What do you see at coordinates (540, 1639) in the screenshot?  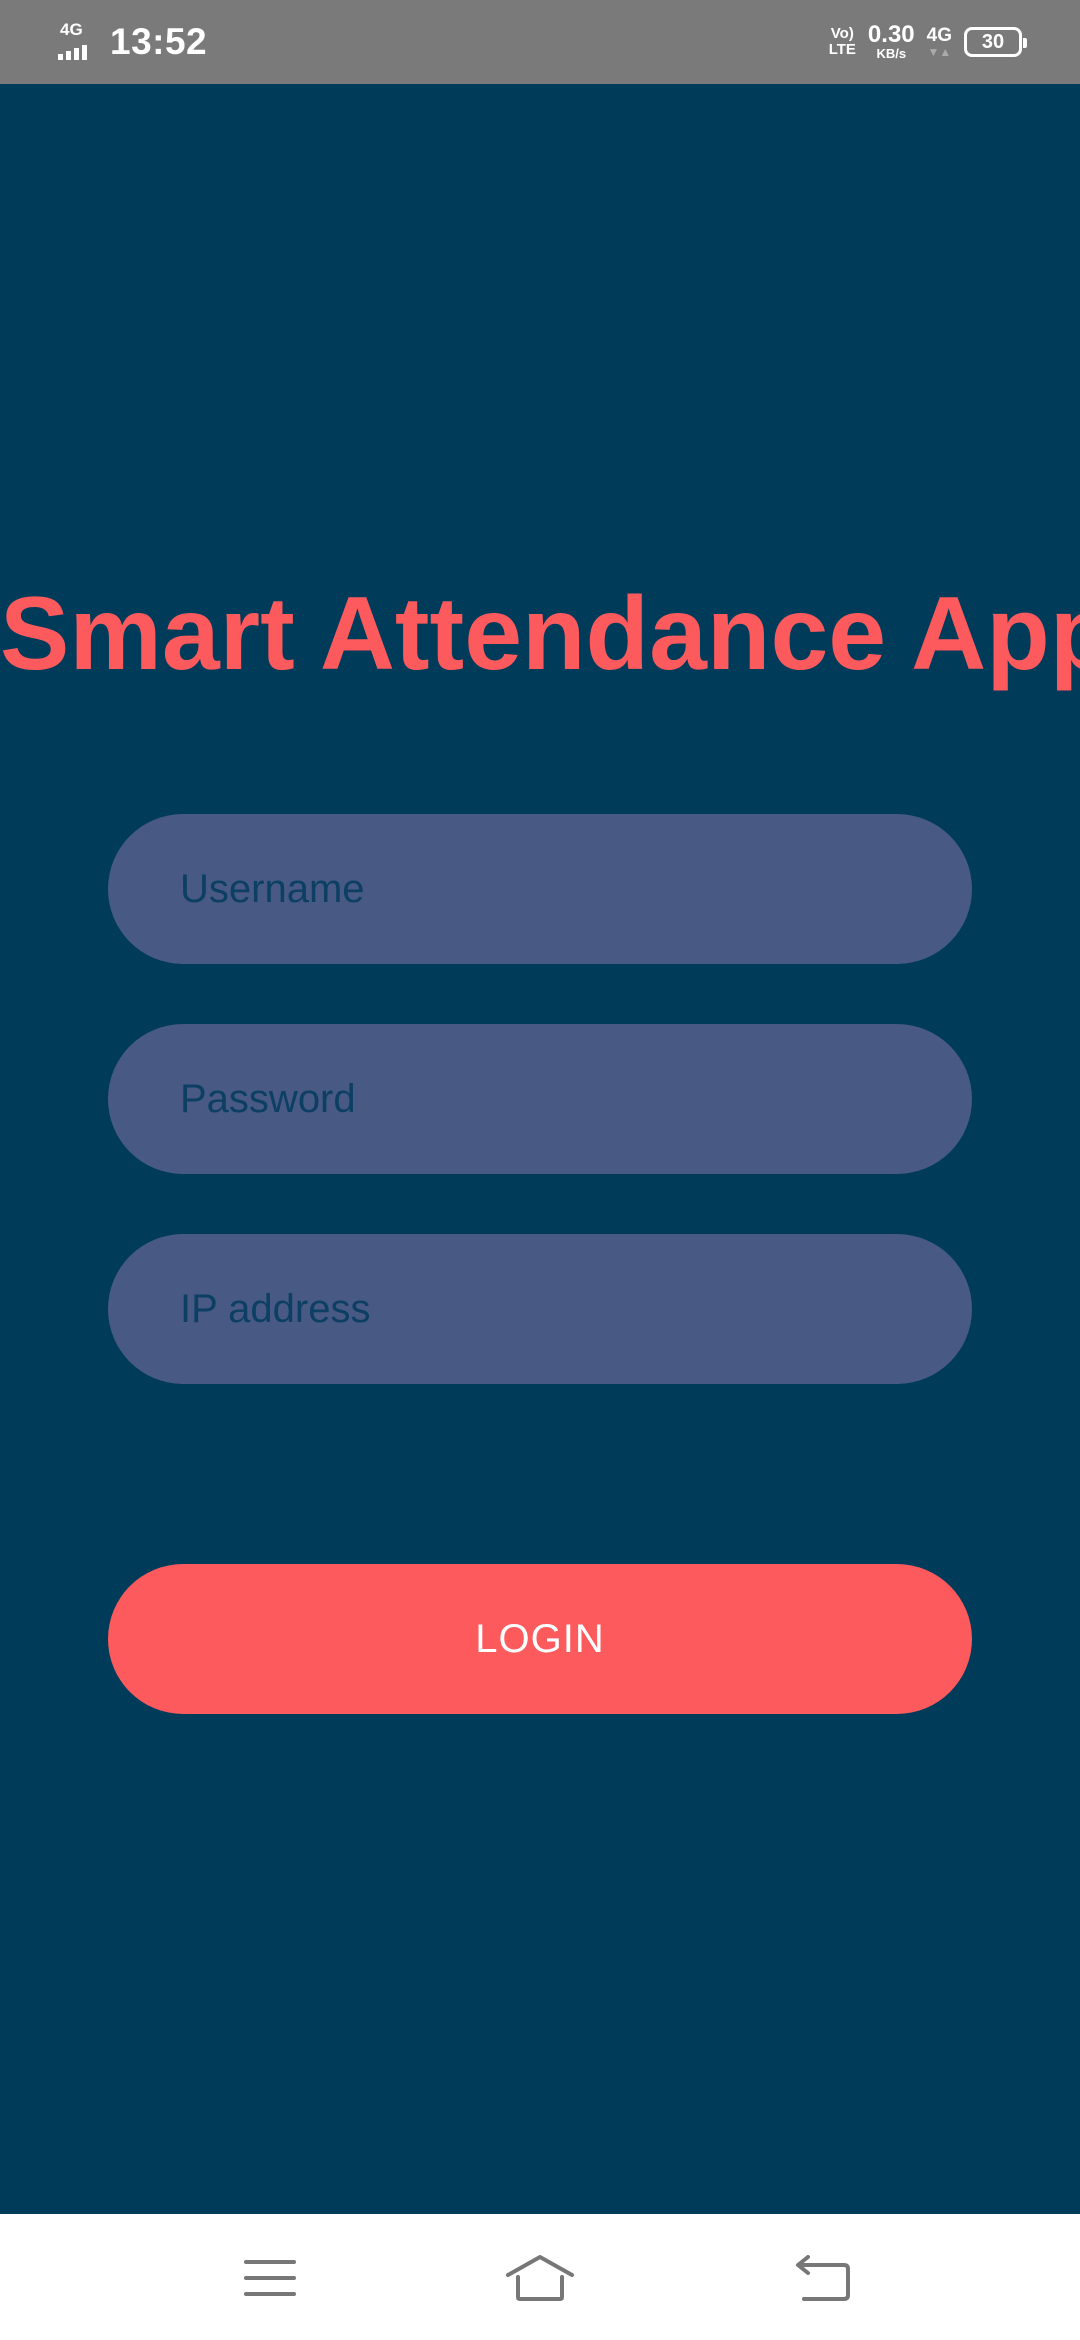 I see `login-button: LOGIN` at bounding box center [540, 1639].